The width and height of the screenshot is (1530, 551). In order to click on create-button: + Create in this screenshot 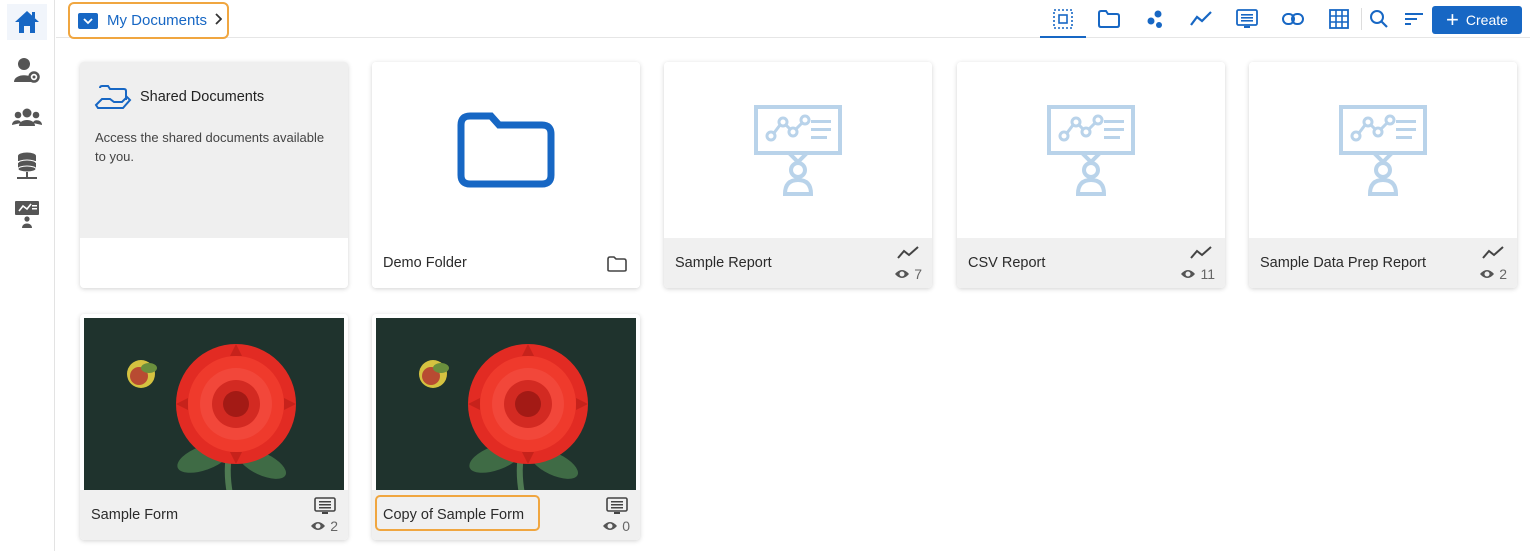, I will do `click(1477, 20)`.